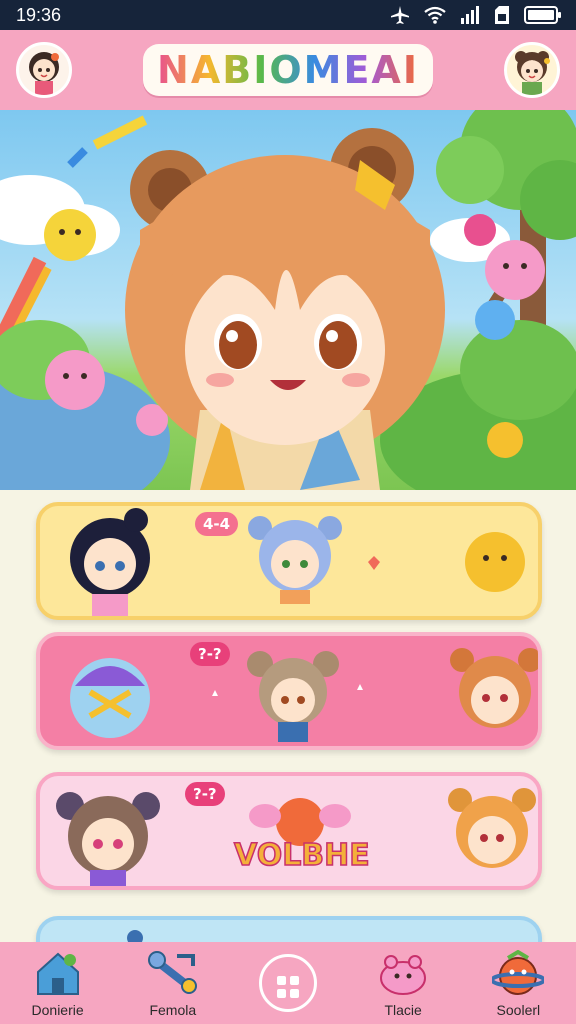  I want to click on content-card: ?-?, so click(289, 691).